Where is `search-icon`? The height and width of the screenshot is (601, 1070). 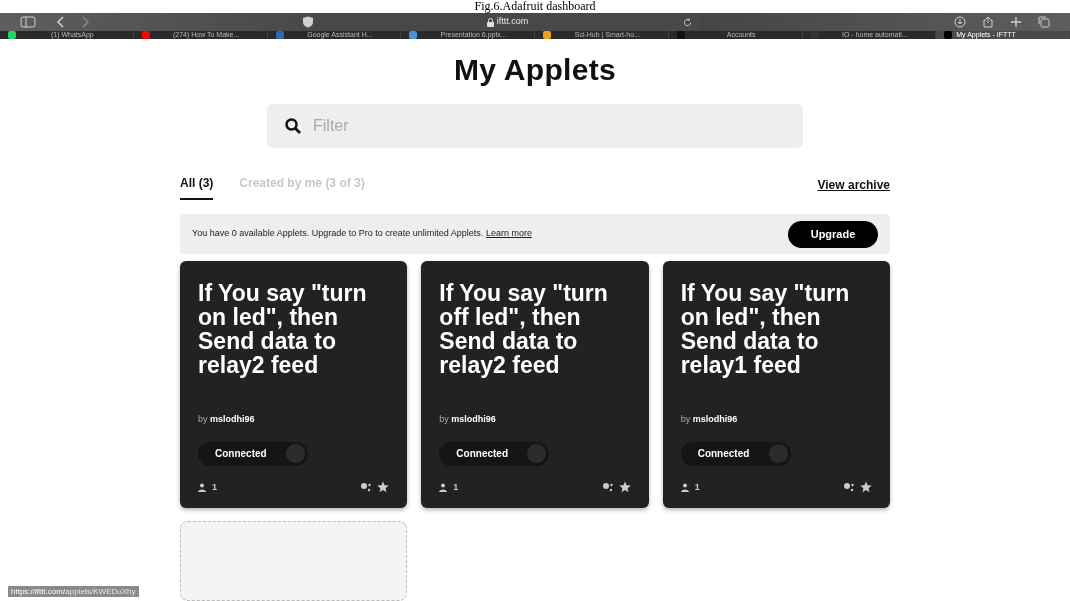 search-icon is located at coordinates (293, 126).